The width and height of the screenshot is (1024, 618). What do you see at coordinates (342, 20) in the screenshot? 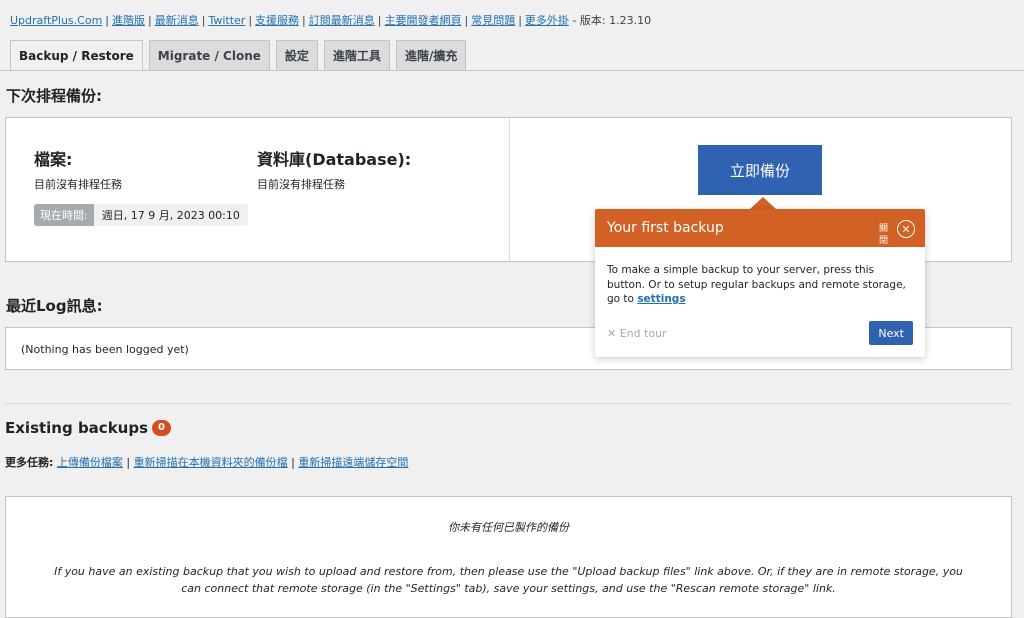
I see `link-newsletter: 訂閱最新消息` at bounding box center [342, 20].